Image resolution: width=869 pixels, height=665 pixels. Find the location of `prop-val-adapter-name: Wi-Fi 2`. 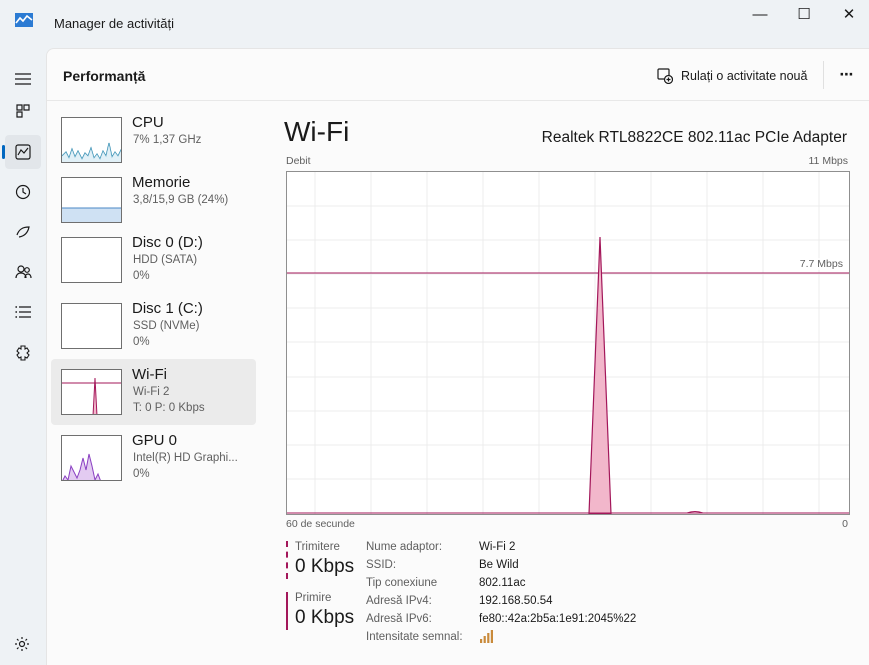

prop-val-adapter-name: Wi-Fi 2 is located at coordinates (497, 547).